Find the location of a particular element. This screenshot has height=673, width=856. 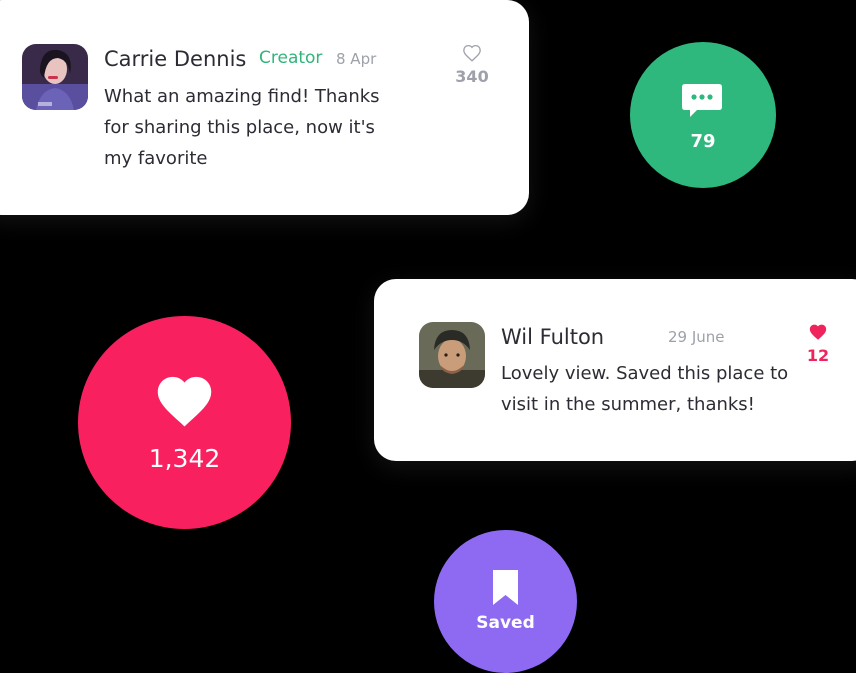

like-button: 12 is located at coordinates (818, 344).